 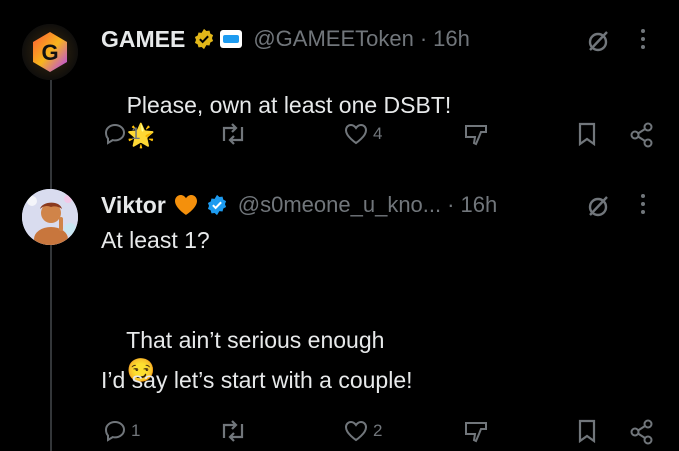 What do you see at coordinates (333, 39) in the screenshot?
I see `handle: @GAMEEToken` at bounding box center [333, 39].